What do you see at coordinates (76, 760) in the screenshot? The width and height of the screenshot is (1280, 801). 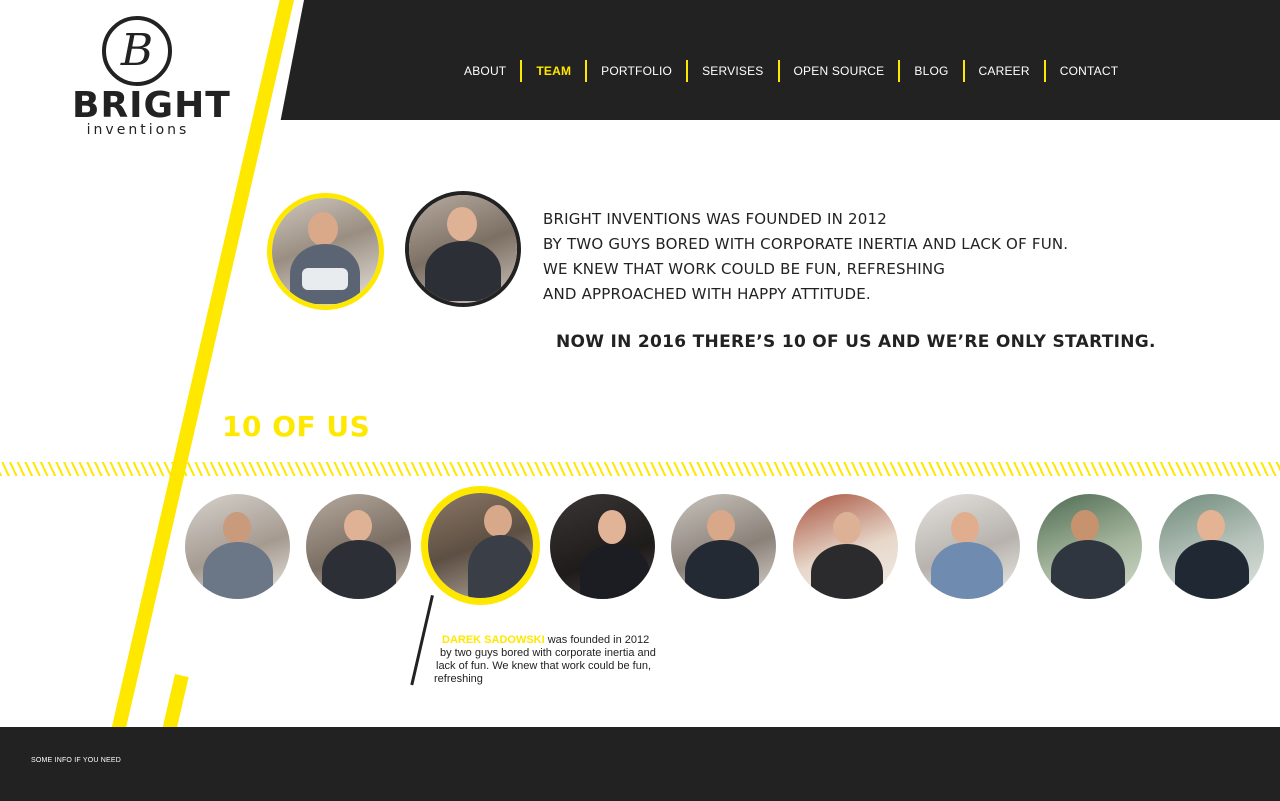 I see `footer-note: SOME INFO IF YOU NEED` at bounding box center [76, 760].